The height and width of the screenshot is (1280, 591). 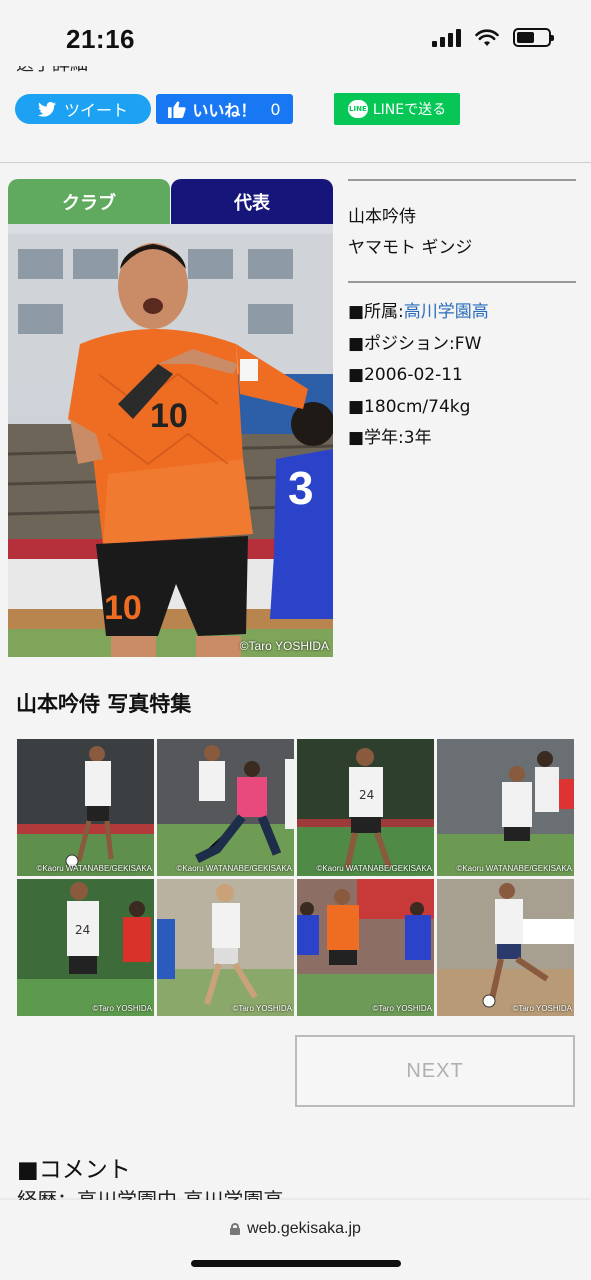 What do you see at coordinates (409, 406) in the screenshot?
I see `size-row: ■180cm/74kg` at bounding box center [409, 406].